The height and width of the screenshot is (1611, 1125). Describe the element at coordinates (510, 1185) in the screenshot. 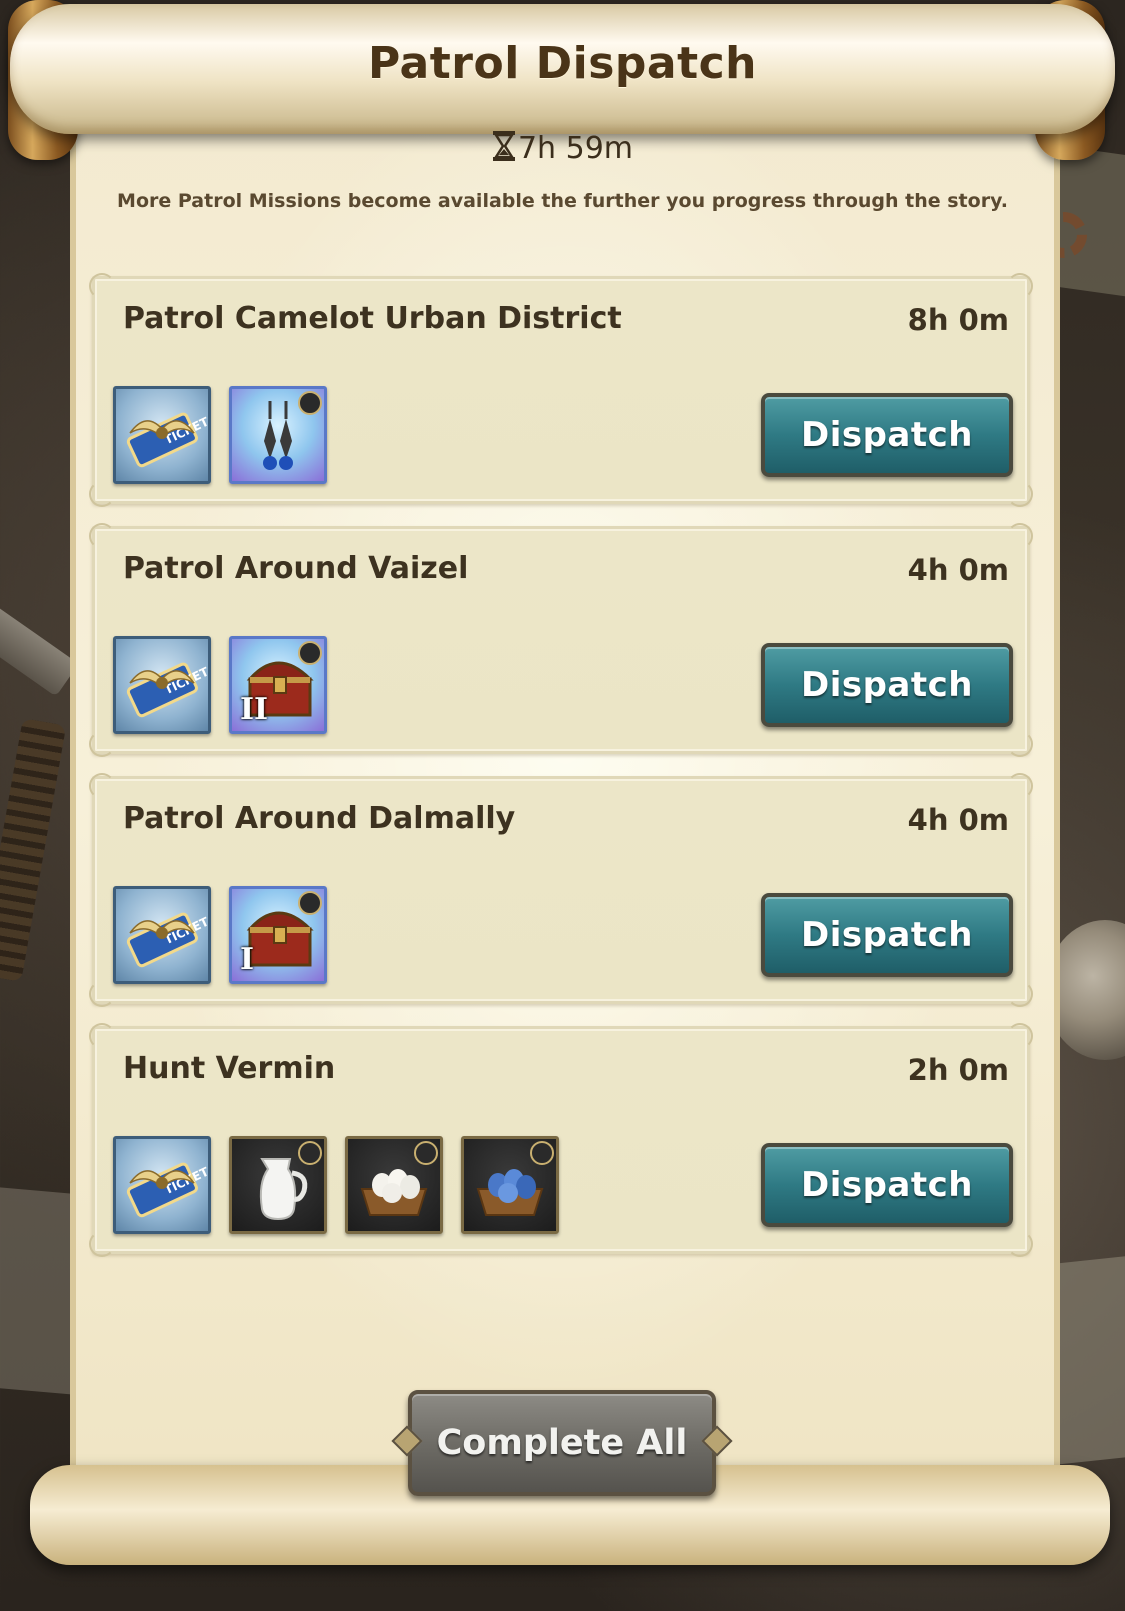

I see `blue-egg-basket-icon` at that location.